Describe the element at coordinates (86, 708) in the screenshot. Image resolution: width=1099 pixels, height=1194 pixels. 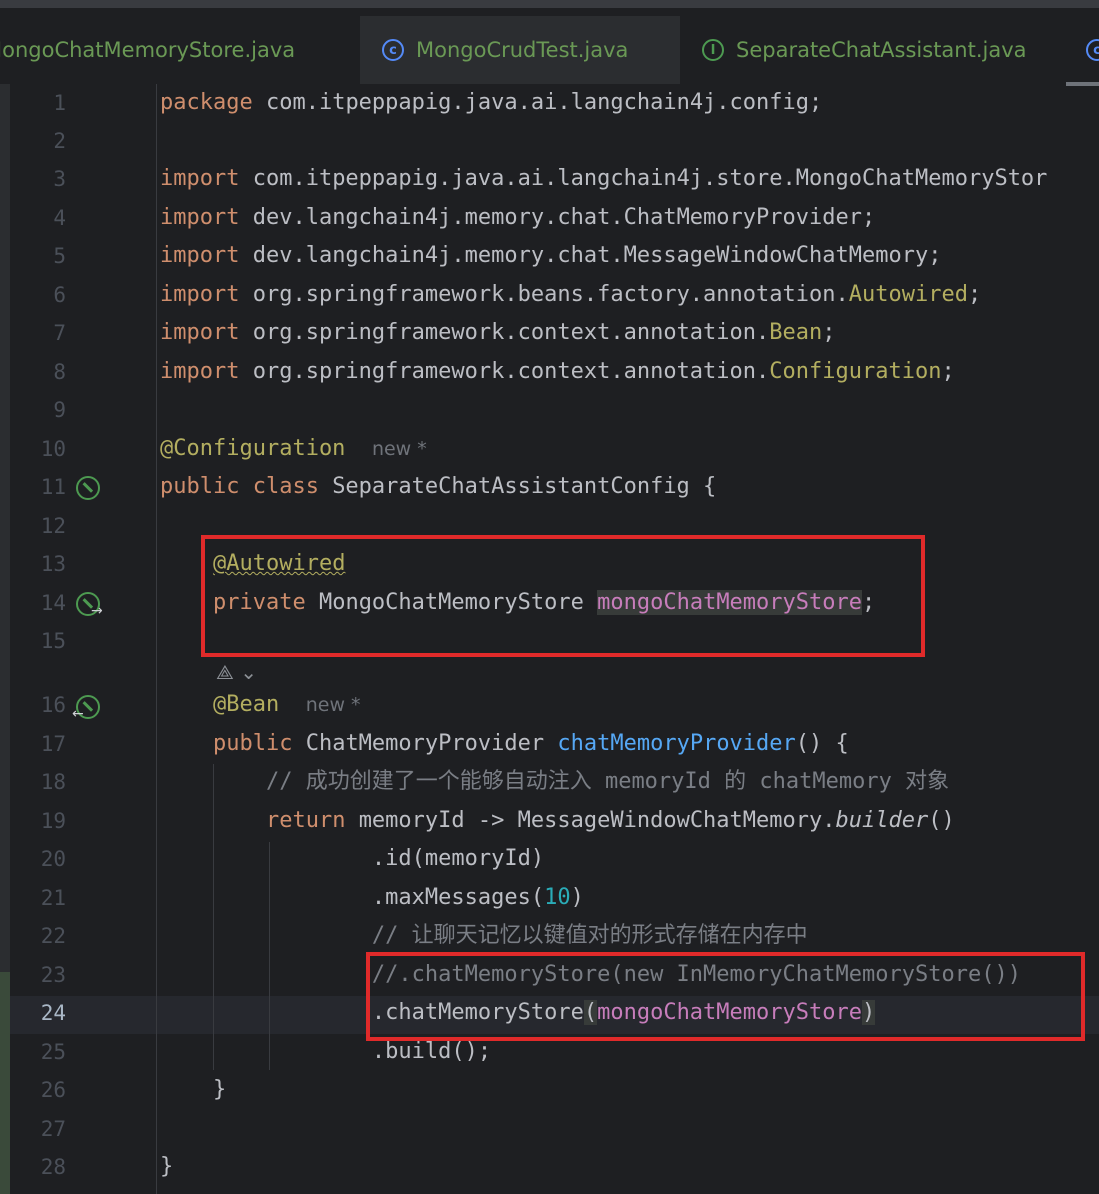
I see `bean-provider-icon: ←` at that location.